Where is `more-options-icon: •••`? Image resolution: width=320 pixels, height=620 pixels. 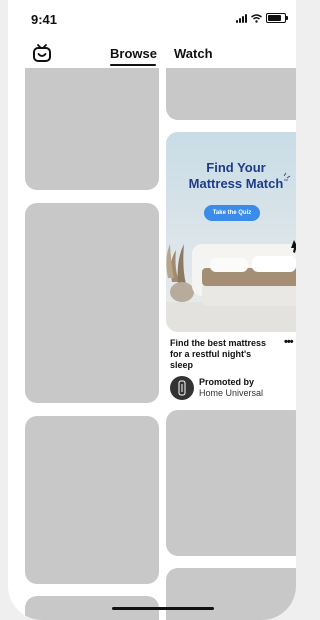
more-options-icon: ••• is located at coordinates (289, 342).